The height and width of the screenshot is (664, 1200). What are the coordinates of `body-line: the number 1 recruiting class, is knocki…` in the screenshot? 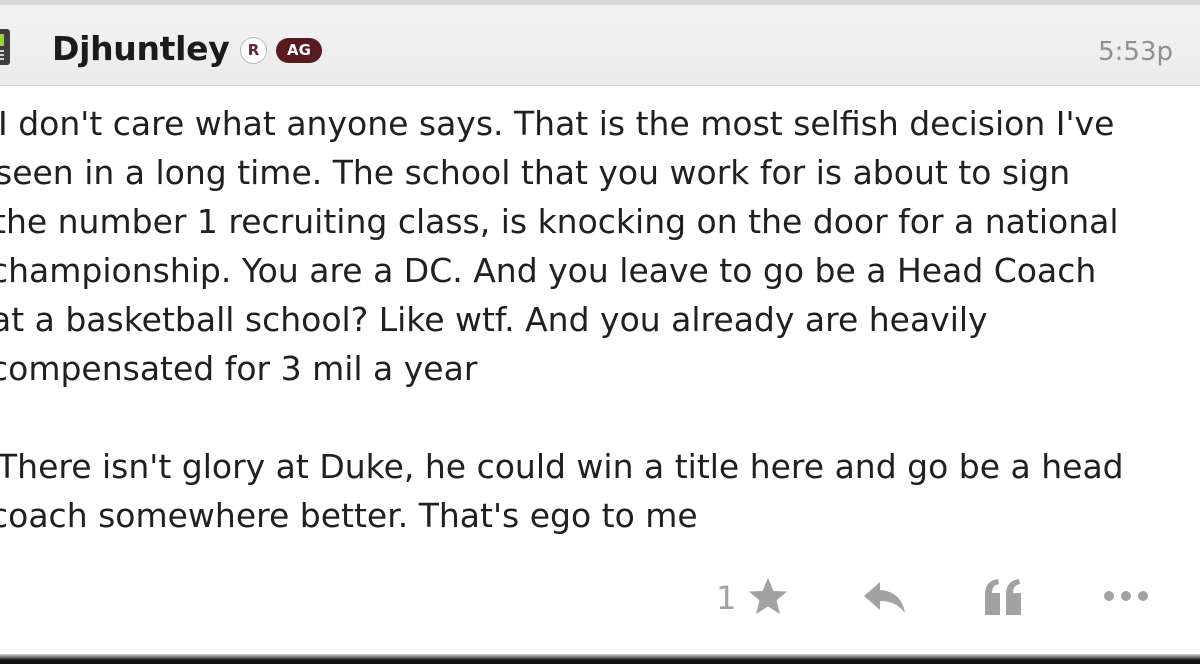 It's located at (559, 221).